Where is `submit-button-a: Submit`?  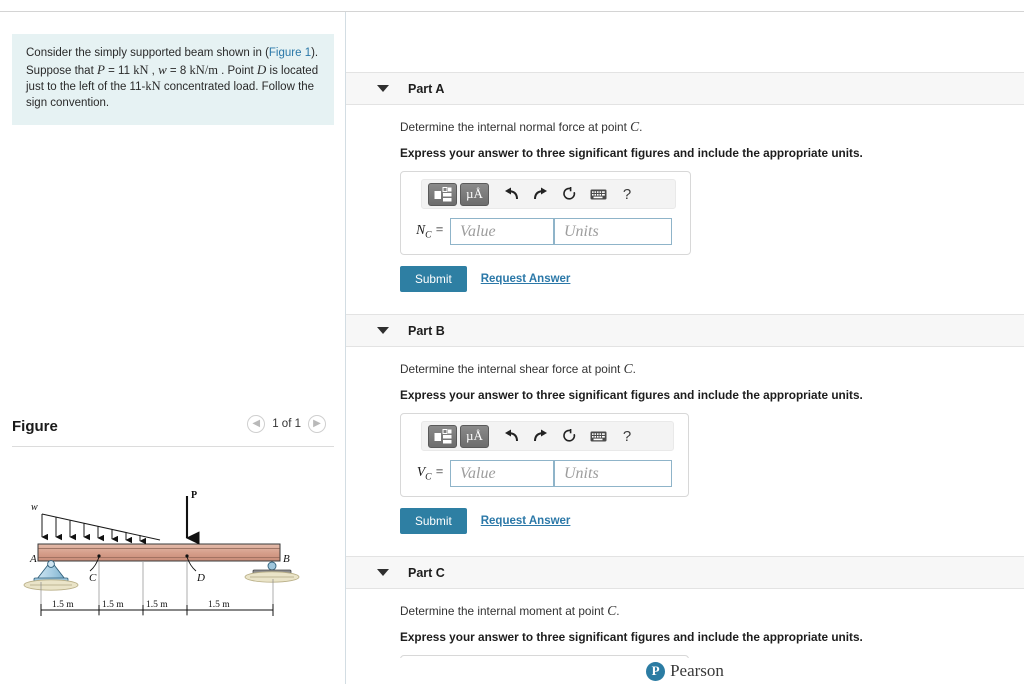
submit-button-a: Submit is located at coordinates (433, 279).